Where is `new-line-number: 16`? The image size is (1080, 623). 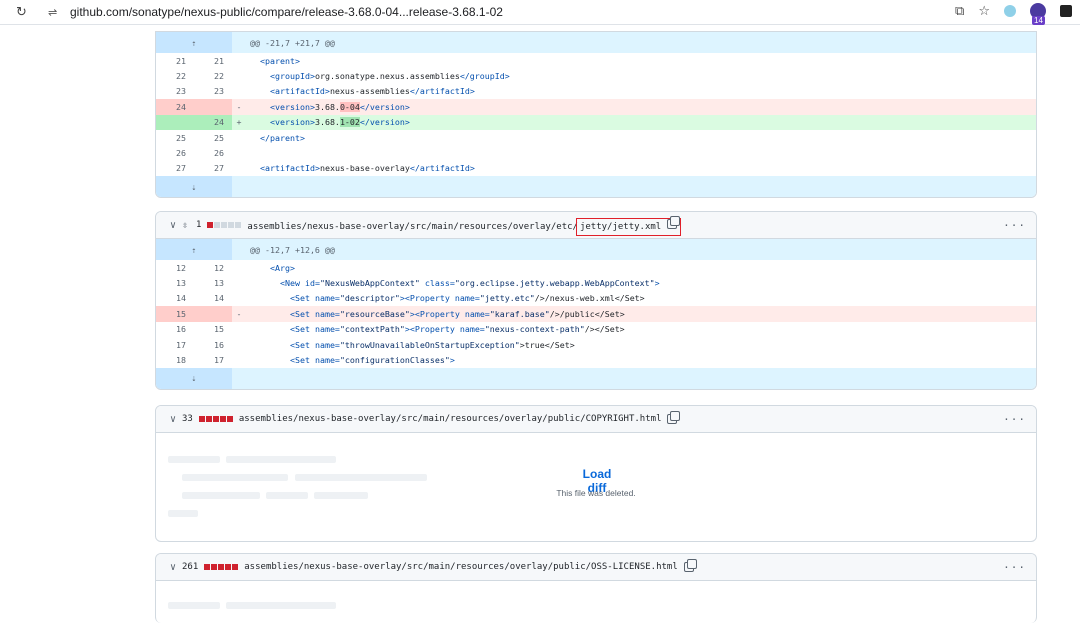 new-line-number: 16 is located at coordinates (213, 344).